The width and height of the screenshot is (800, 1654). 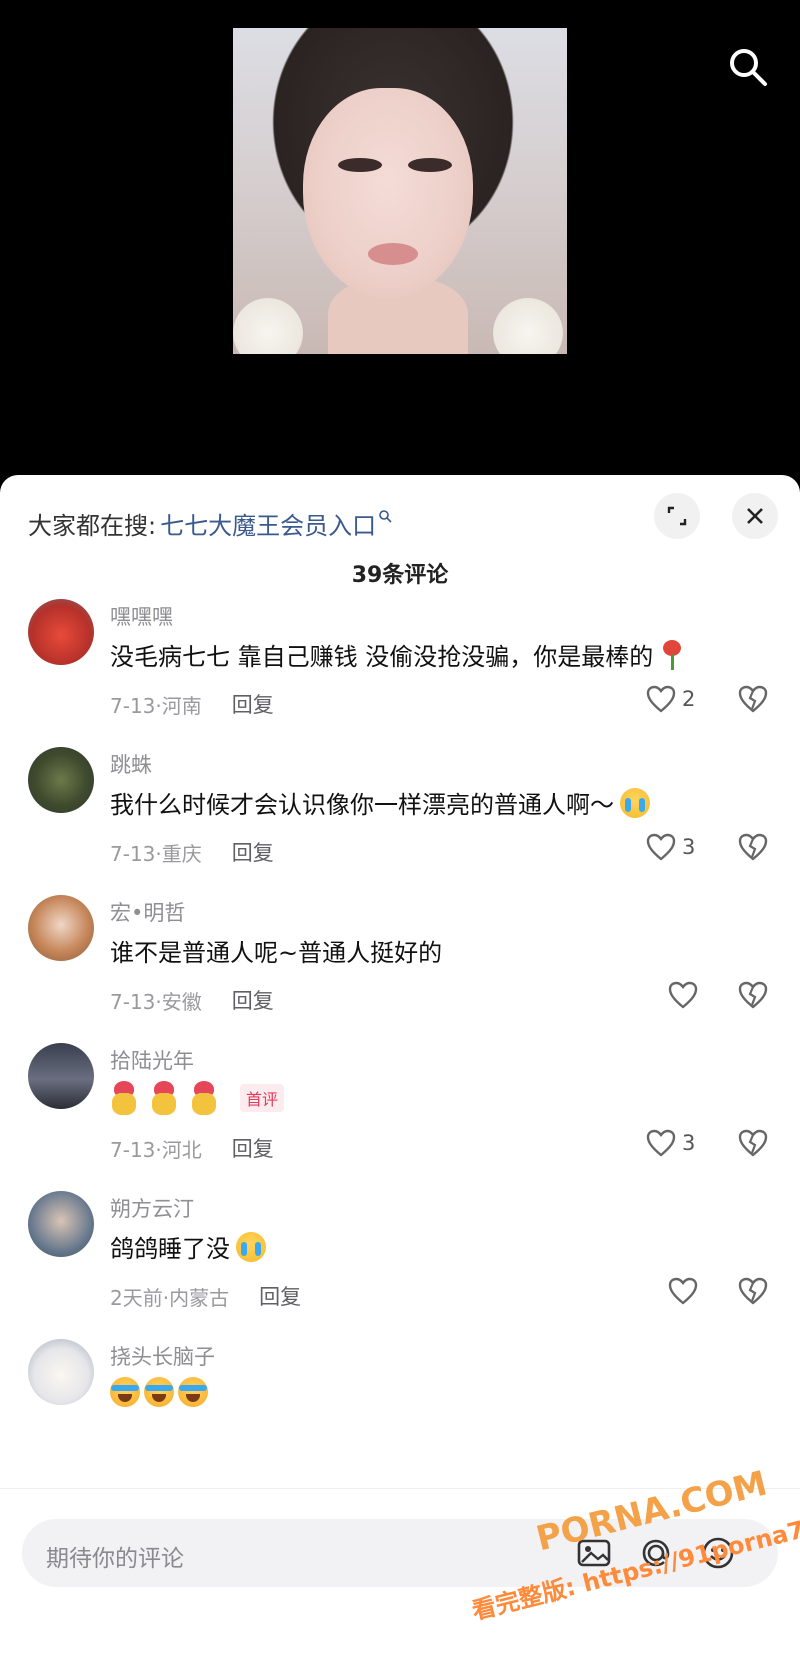 I want to click on comment-meta: 2天前·内蒙古 回复, so click(x=205, y=1296).